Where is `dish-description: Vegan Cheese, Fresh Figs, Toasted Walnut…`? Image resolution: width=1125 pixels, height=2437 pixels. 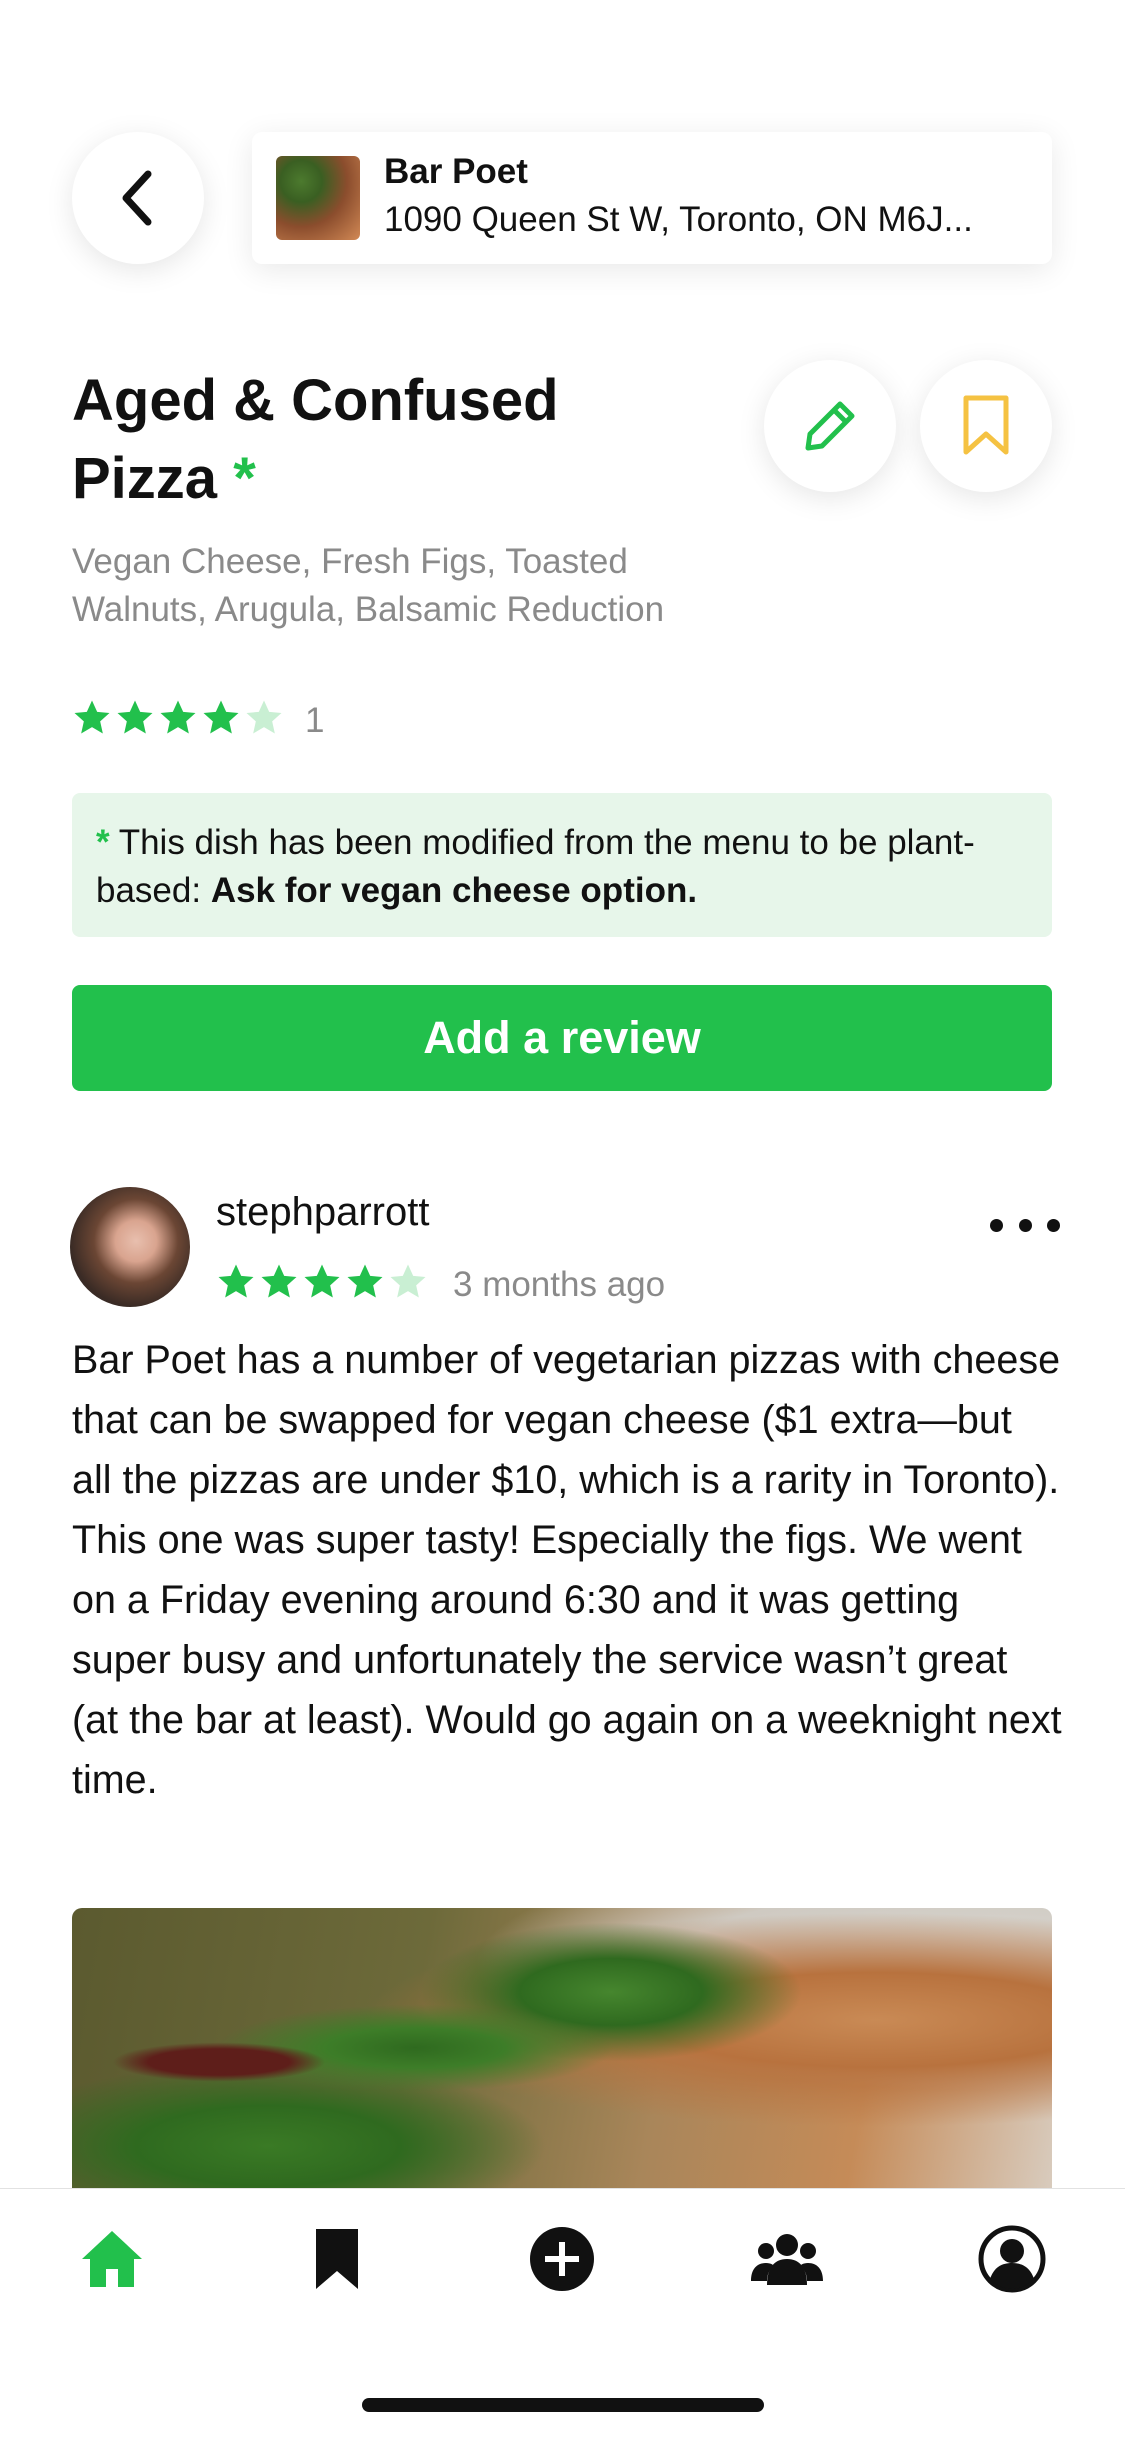
dish-description: Vegan Cheese, Fresh Figs, Toasted Walnut… is located at coordinates (368, 585).